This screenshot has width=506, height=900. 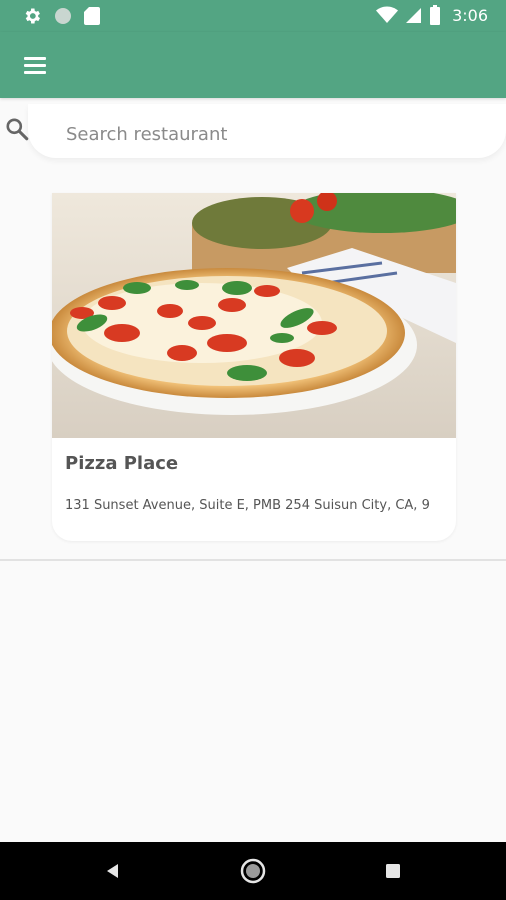 What do you see at coordinates (113, 871) in the screenshot?
I see `back-icon` at bounding box center [113, 871].